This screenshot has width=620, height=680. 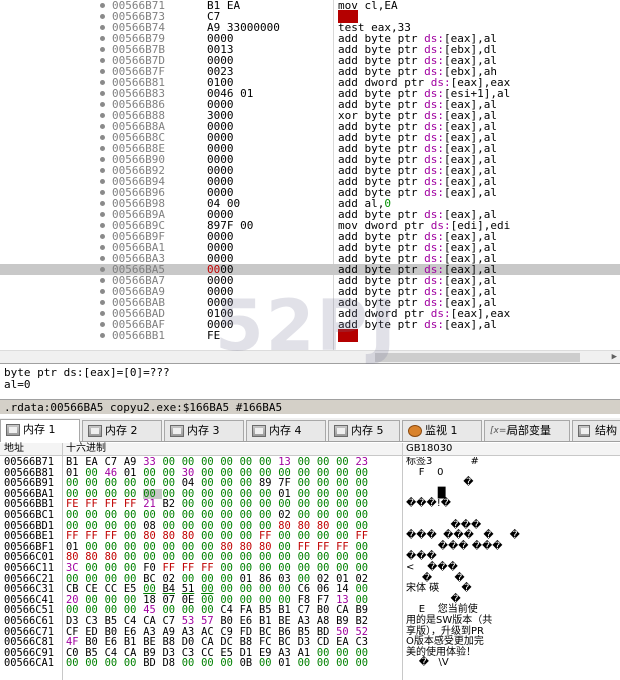 I want to click on dump-row: 00566BC1 00 00 00 00 00 00 00 00 00 00 00 02 00 00 00 00, so click(x=310, y=515).